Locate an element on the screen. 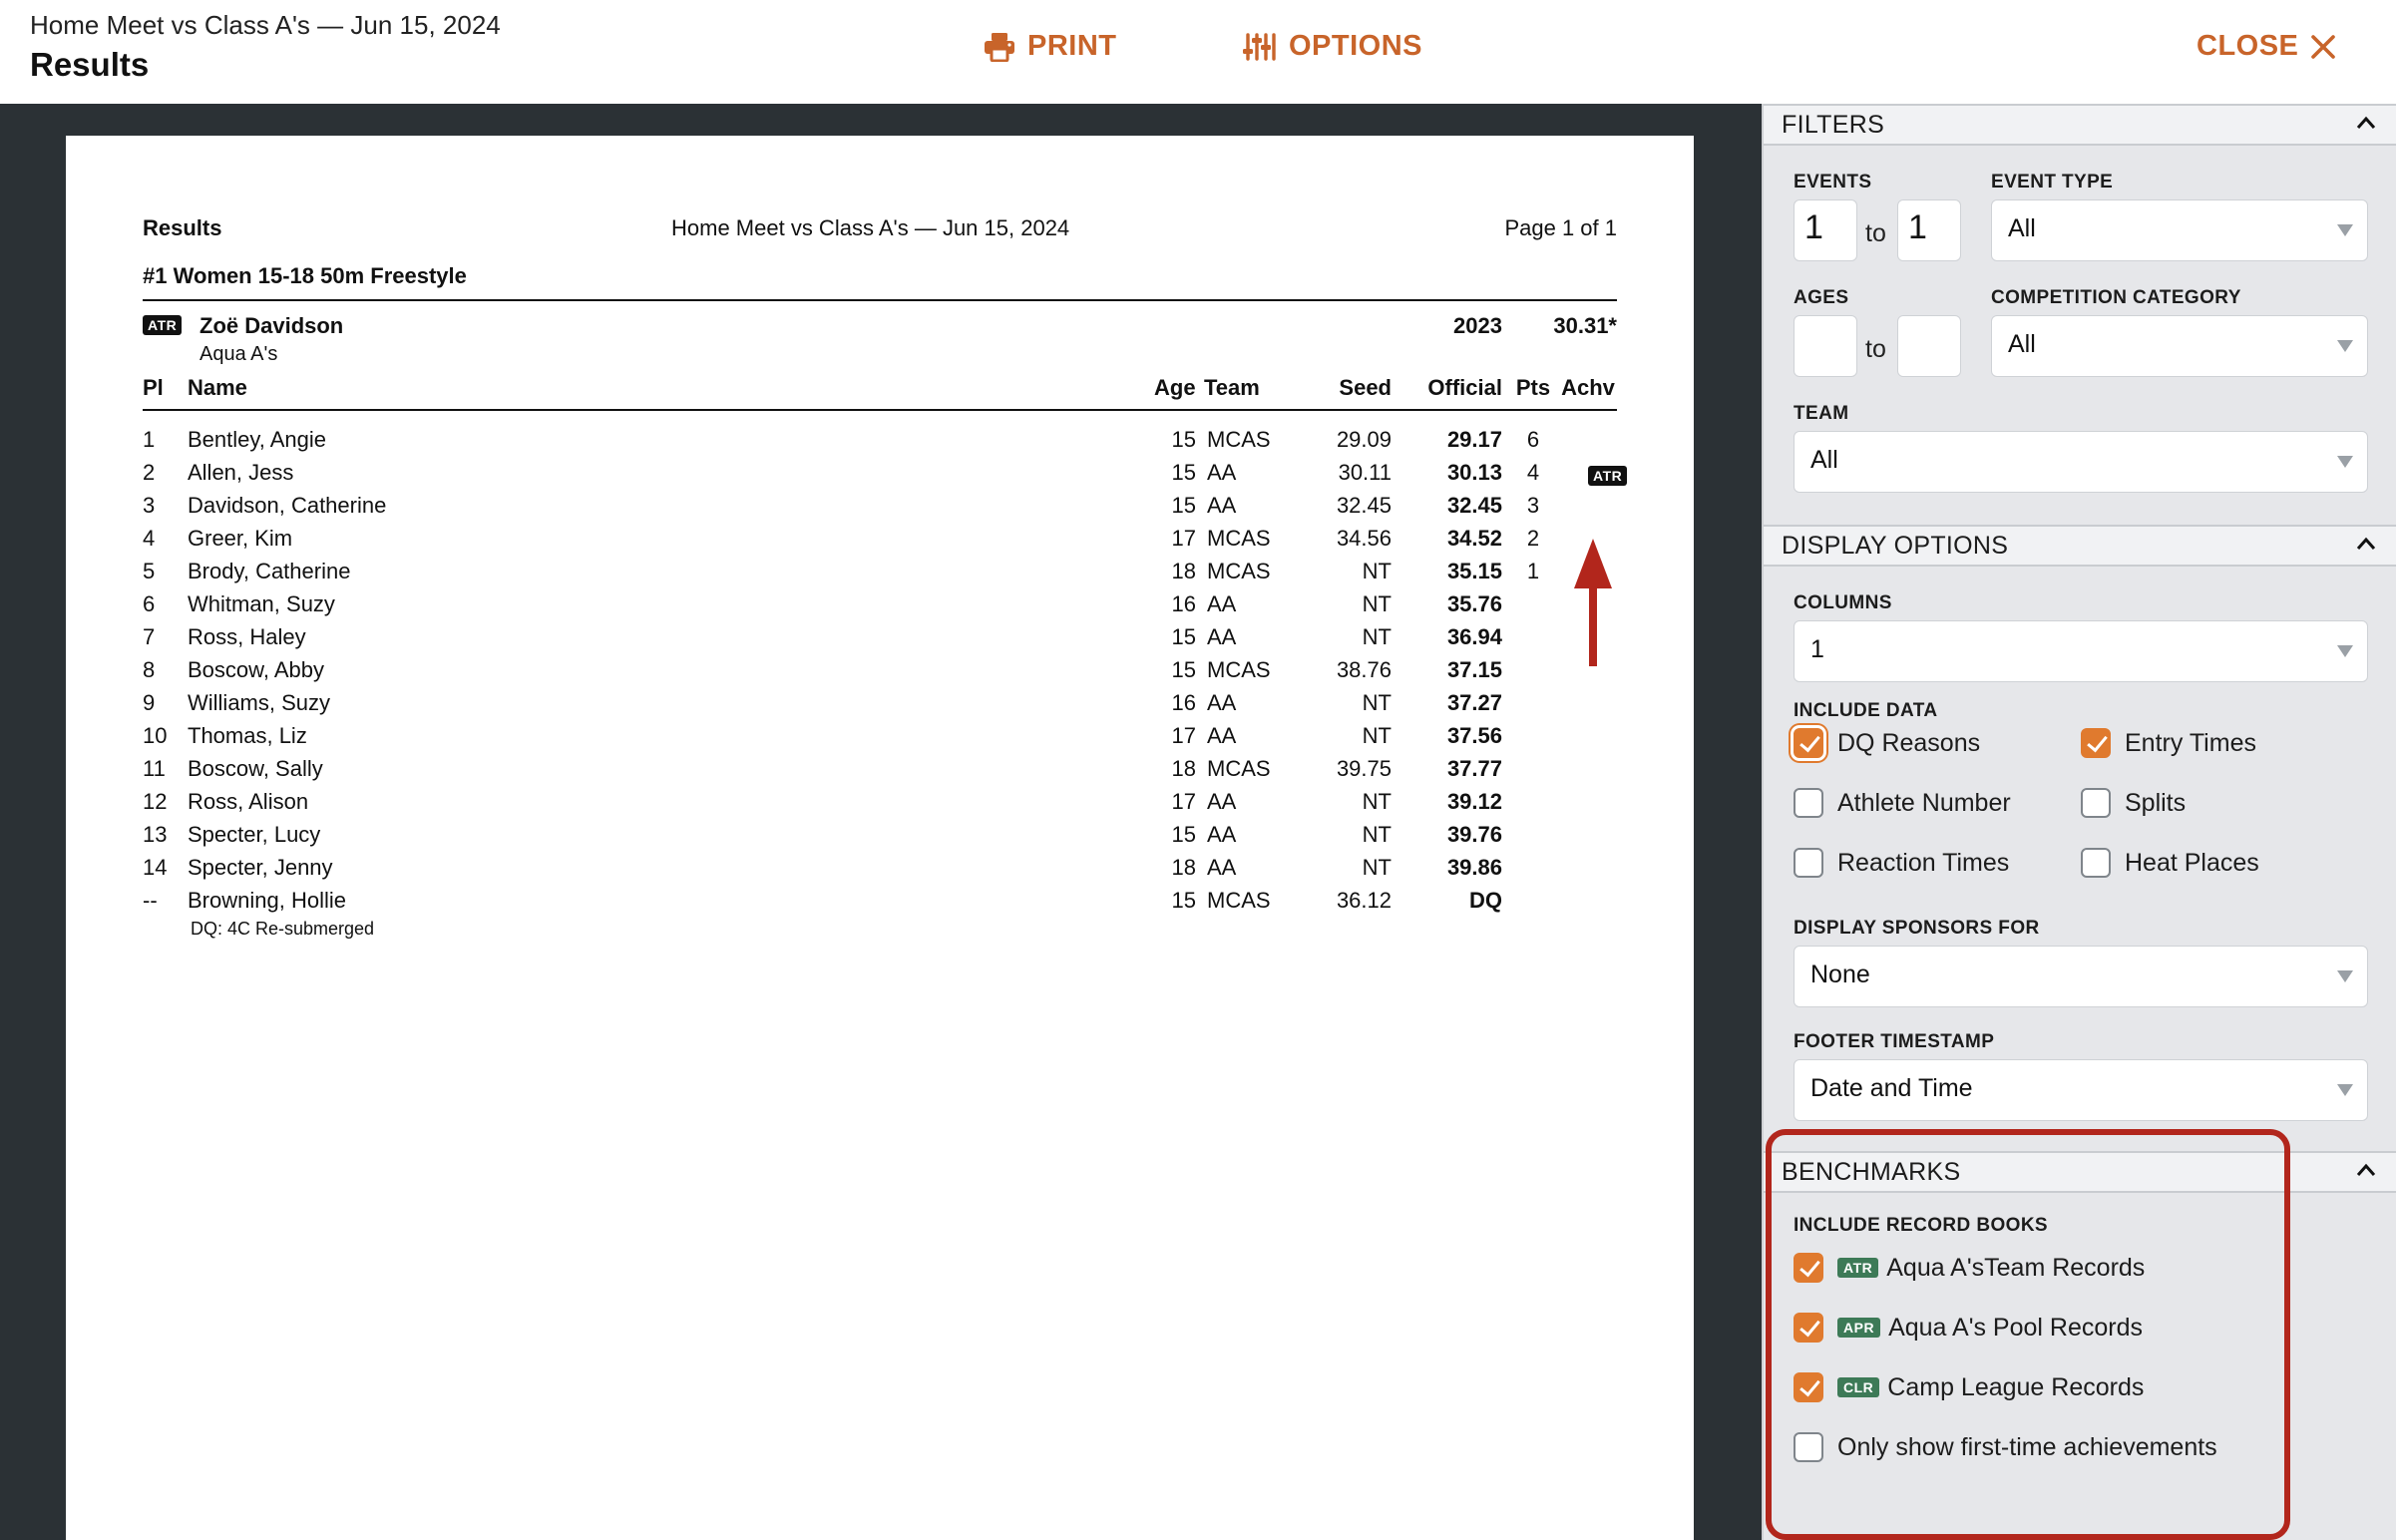 The height and width of the screenshot is (1540, 2396). record-line: ATR Zoë Davidson Aqua A's 2023 30.31* is located at coordinates (880, 335).